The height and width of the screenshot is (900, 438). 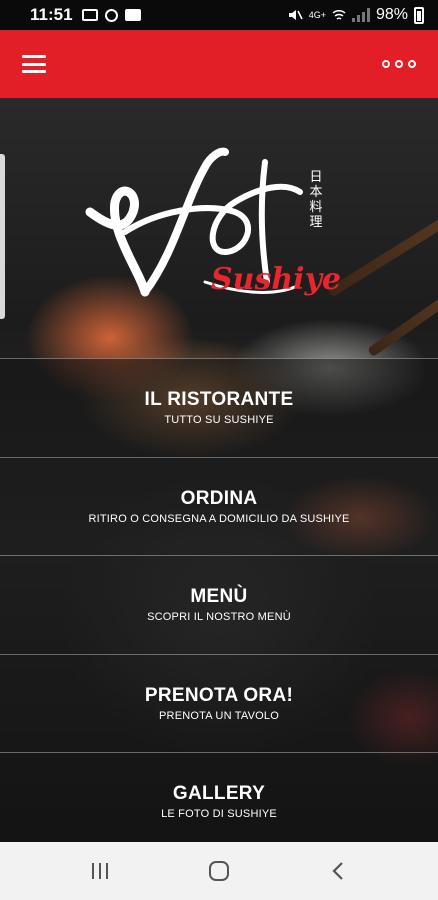 I want to click on back-icon, so click(x=338, y=871).